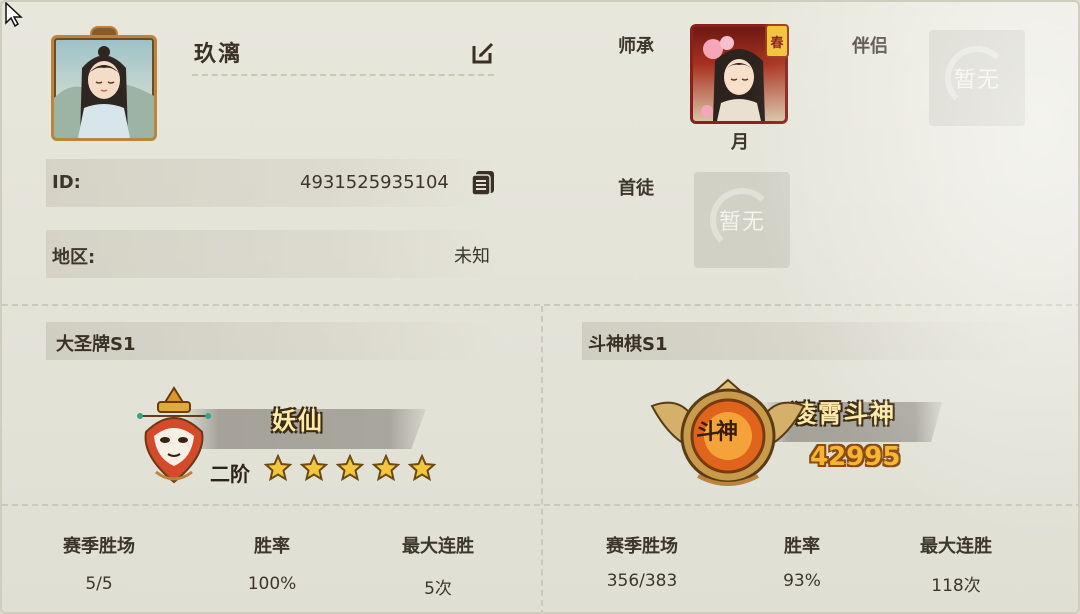 The width and height of the screenshot is (1080, 614). What do you see at coordinates (636, 188) in the screenshot?
I see `disciple-label: 首徒` at bounding box center [636, 188].